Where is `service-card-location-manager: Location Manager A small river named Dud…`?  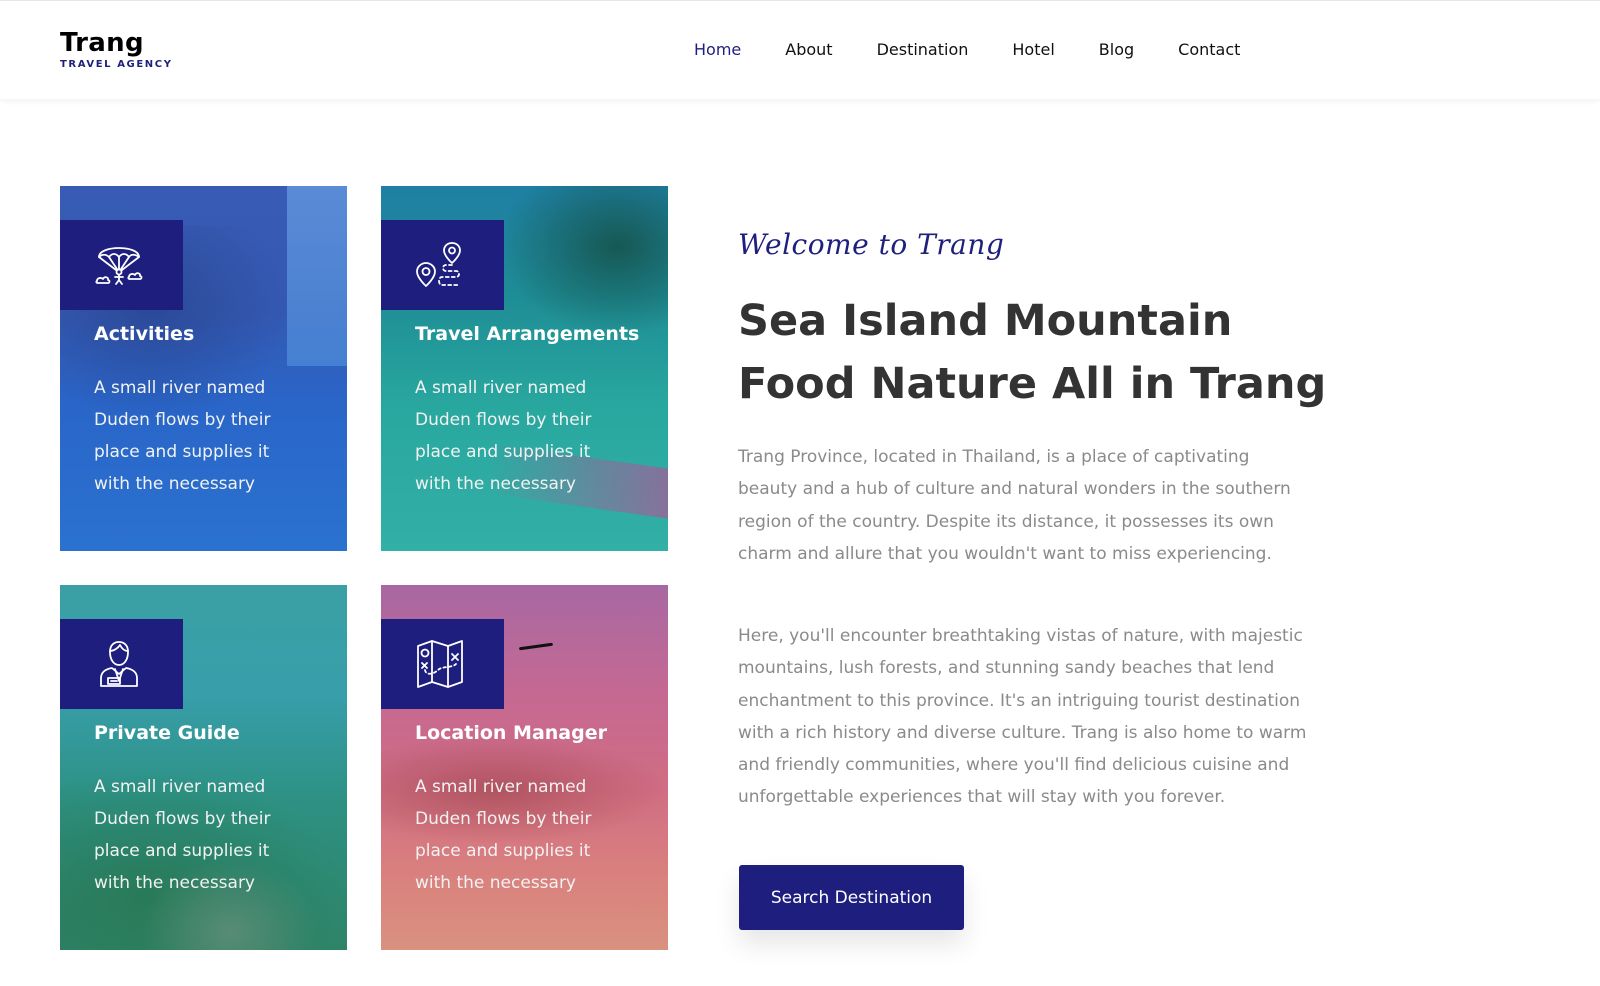
service-card-location-manager: Location Manager A small river named Dud… is located at coordinates (524, 767).